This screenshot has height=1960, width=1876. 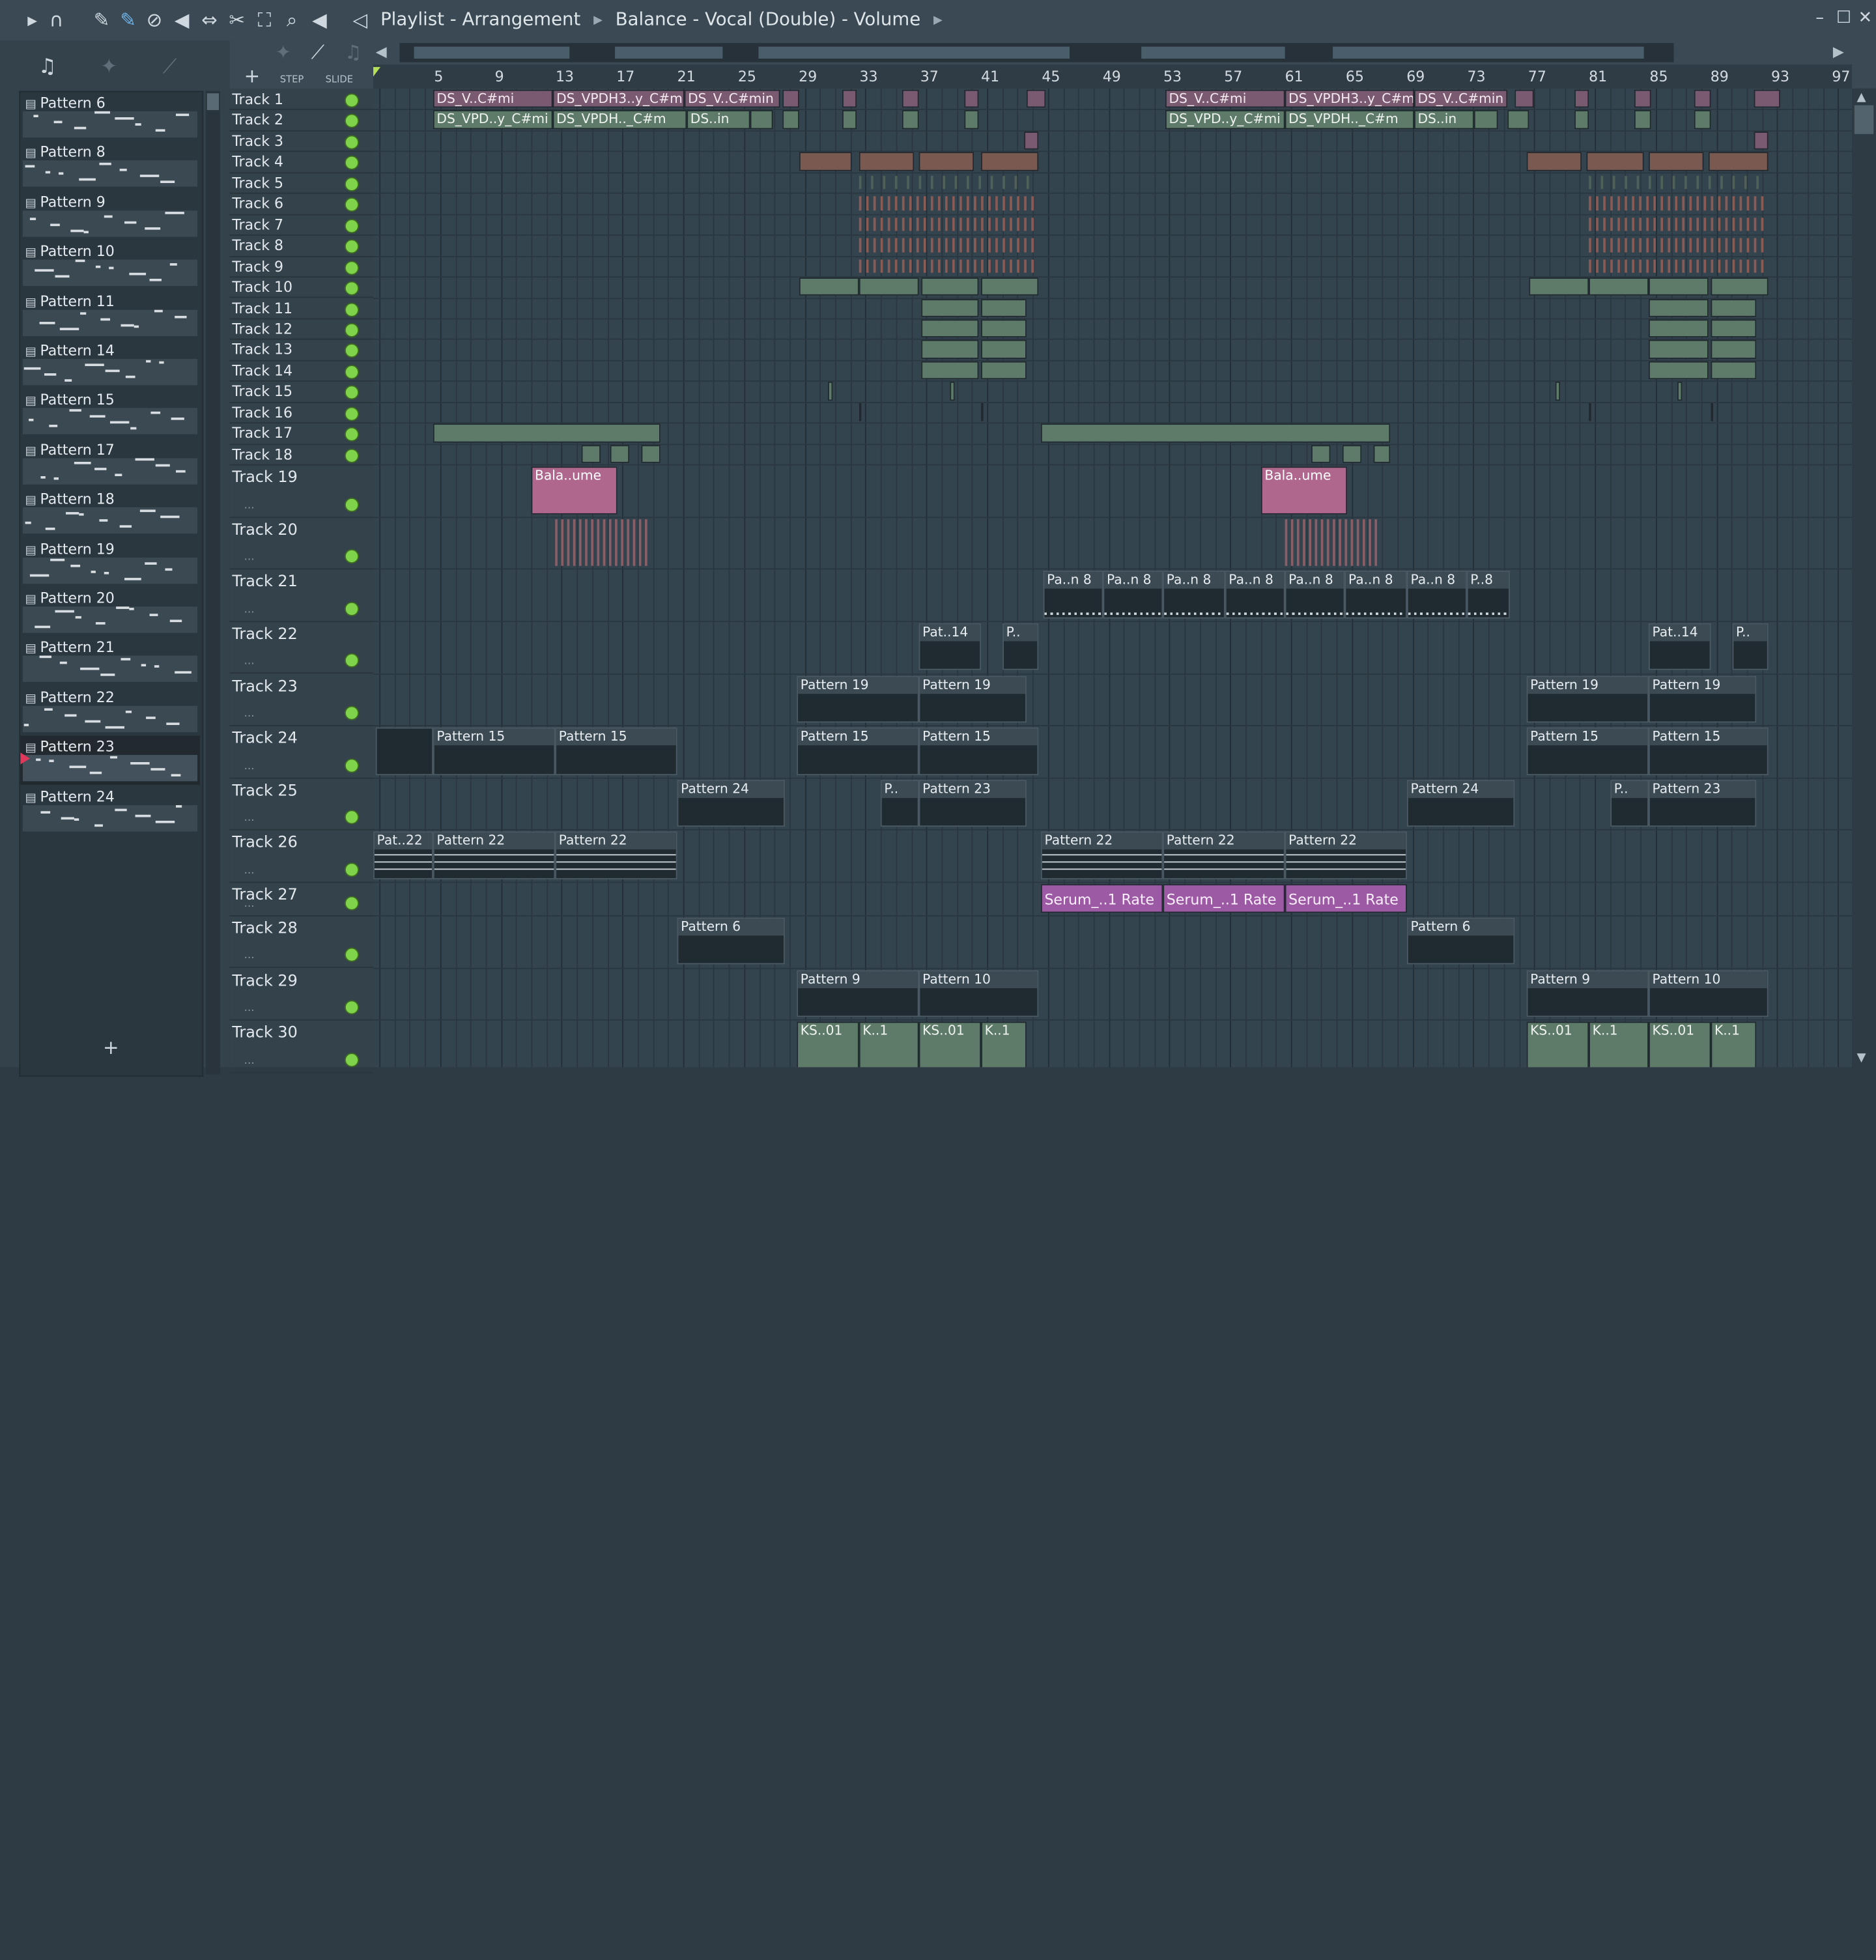 What do you see at coordinates (494, 751) in the screenshot?
I see `pattern-clip: Pattern 15` at bounding box center [494, 751].